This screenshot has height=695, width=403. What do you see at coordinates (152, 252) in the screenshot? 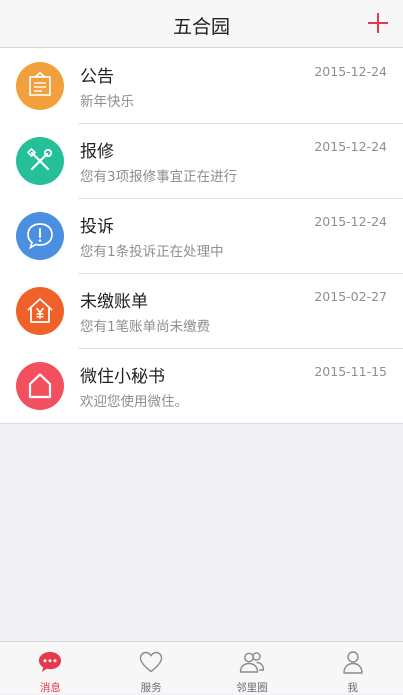
I see `message-subtitle: 您有1条投诉正在处理中` at bounding box center [152, 252].